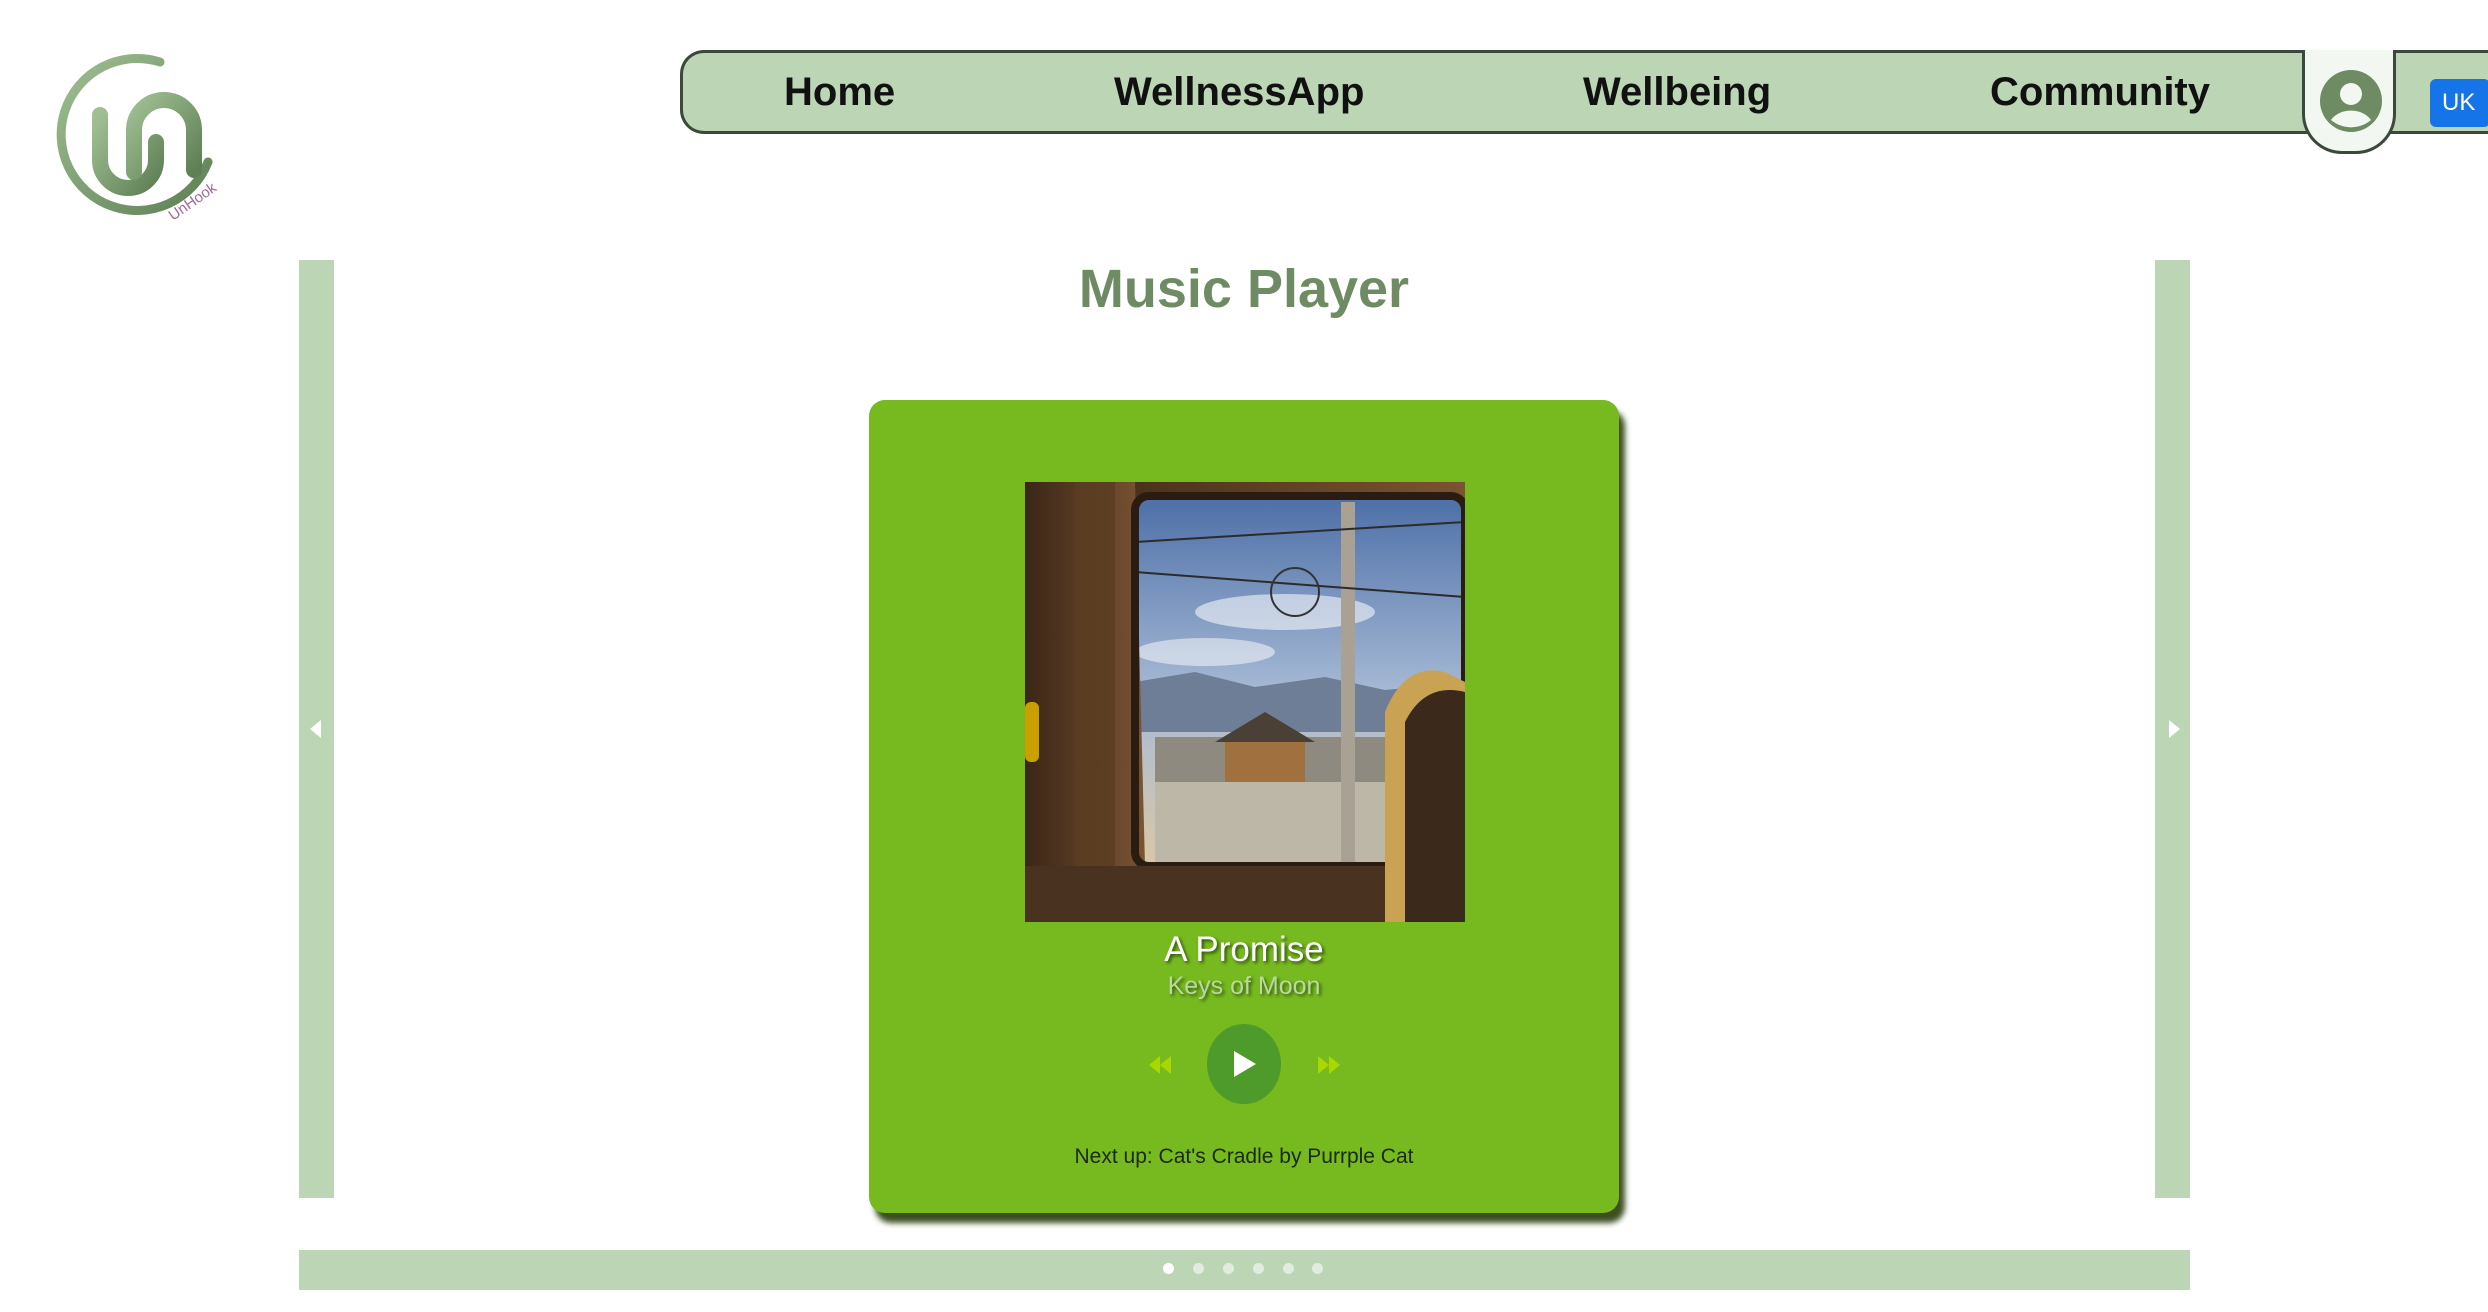  What do you see at coordinates (1244, 986) in the screenshot?
I see `song-artist: Keys of Moon` at bounding box center [1244, 986].